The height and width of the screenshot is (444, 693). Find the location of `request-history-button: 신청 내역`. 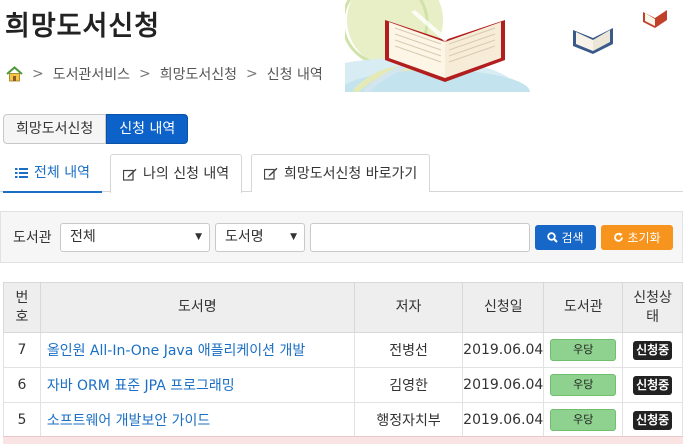

request-history-button: 신청 내역 is located at coordinates (147, 129).